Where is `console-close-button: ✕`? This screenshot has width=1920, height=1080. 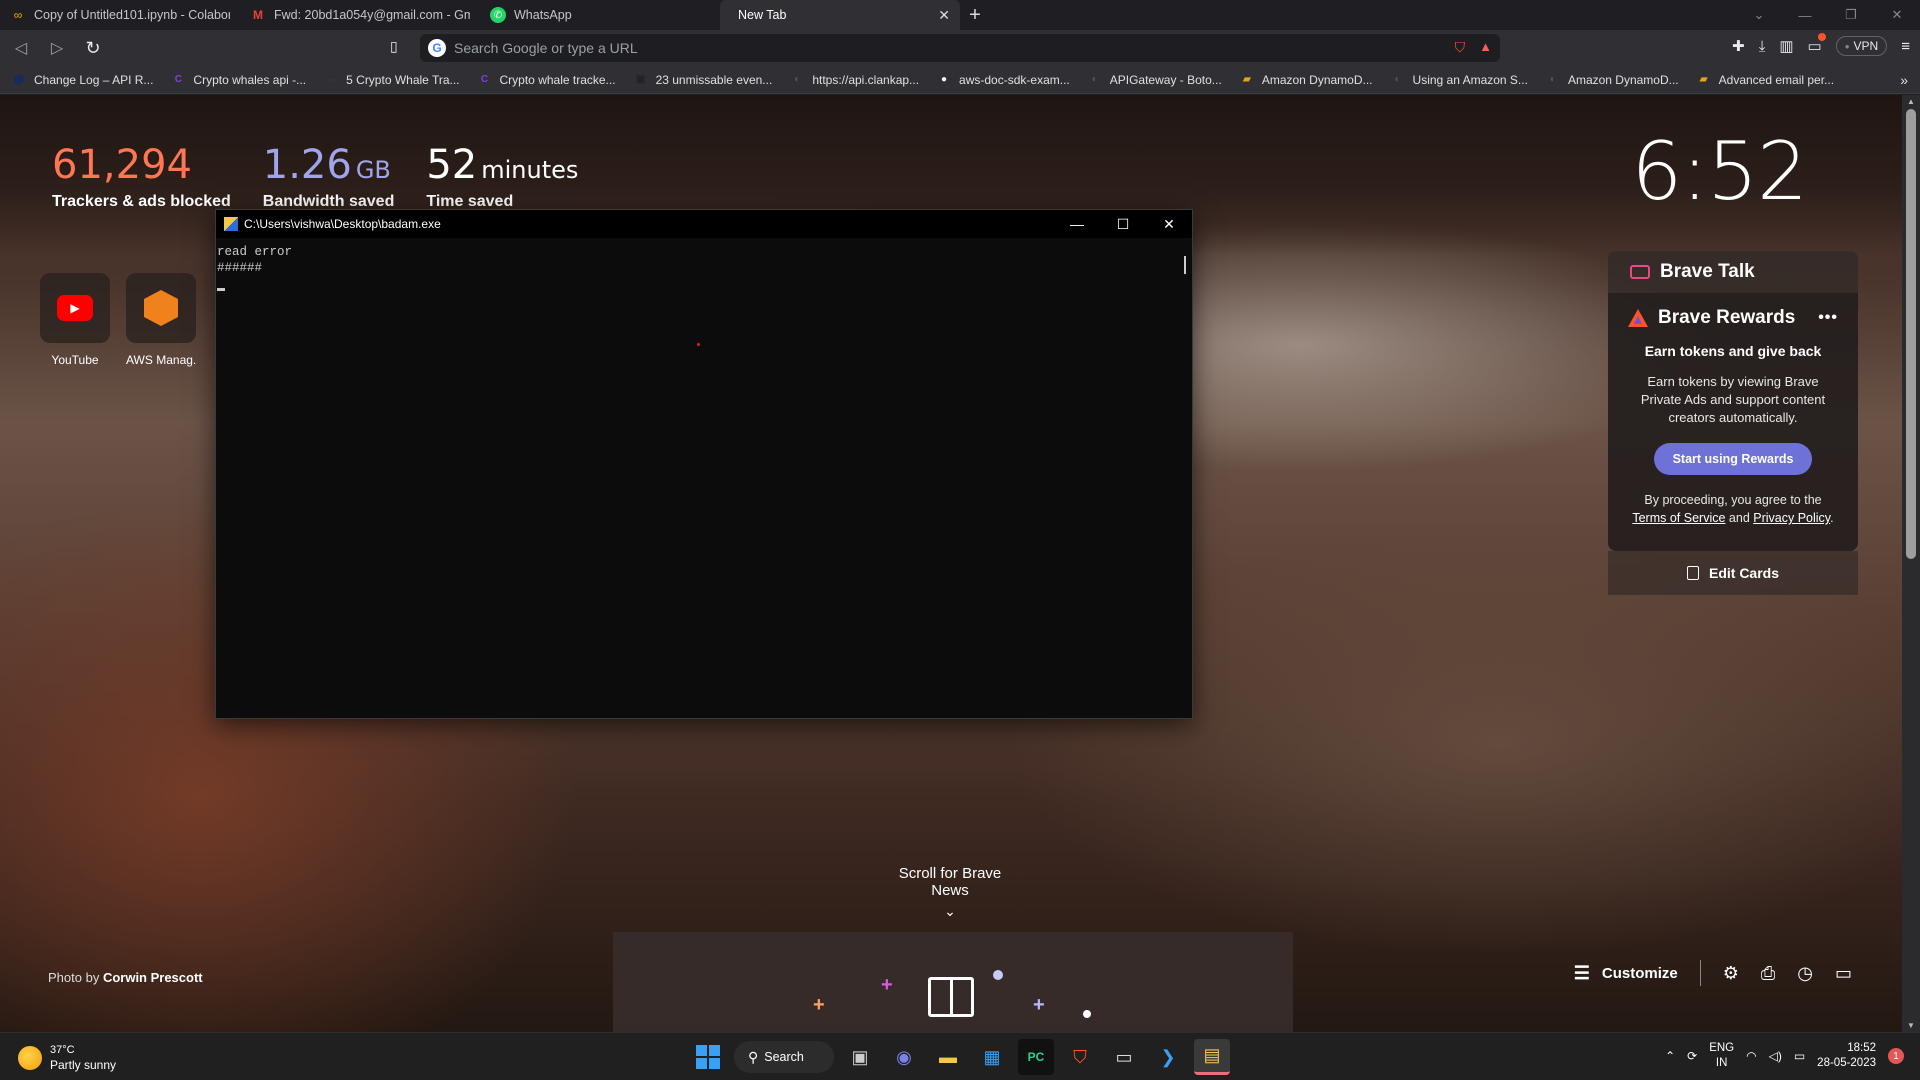
console-close-button: ✕ is located at coordinates (1169, 224).